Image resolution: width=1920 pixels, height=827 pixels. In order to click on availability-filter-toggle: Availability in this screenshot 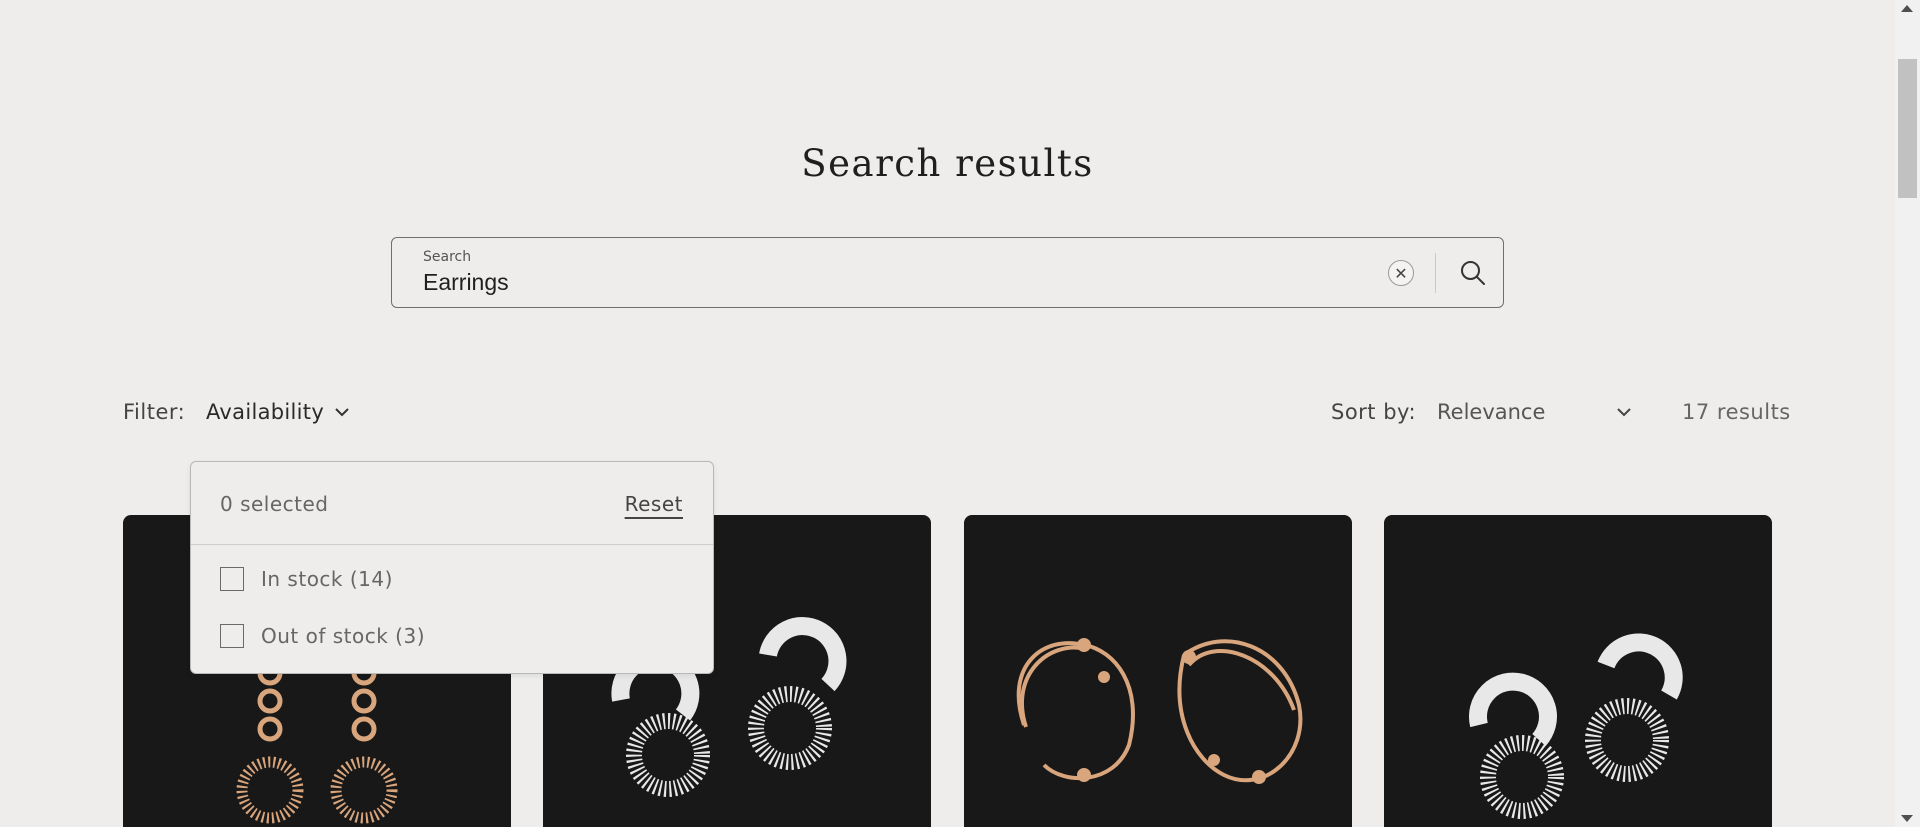, I will do `click(278, 412)`.